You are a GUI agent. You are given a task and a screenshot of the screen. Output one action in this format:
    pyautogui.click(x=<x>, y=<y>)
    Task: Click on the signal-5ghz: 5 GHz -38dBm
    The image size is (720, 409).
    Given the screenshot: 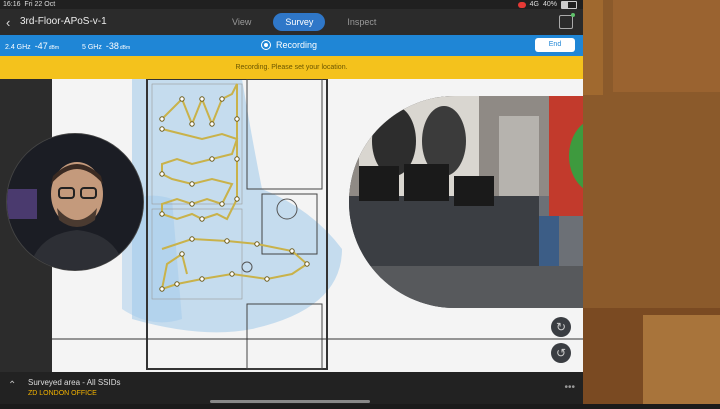 What is the action you would take?
    pyautogui.click(x=106, y=46)
    